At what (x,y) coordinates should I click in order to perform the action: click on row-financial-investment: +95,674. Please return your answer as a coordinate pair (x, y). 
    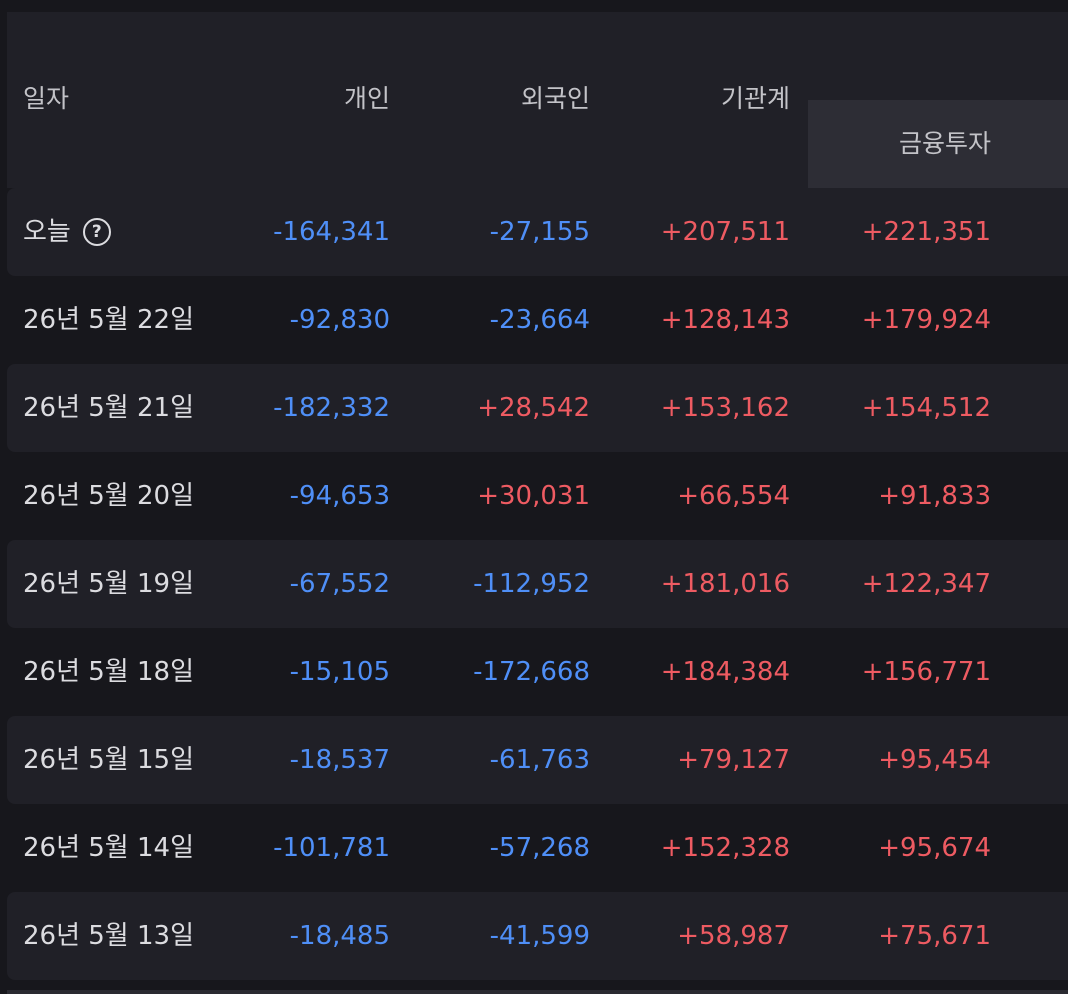
    Looking at the image, I should click on (934, 848).